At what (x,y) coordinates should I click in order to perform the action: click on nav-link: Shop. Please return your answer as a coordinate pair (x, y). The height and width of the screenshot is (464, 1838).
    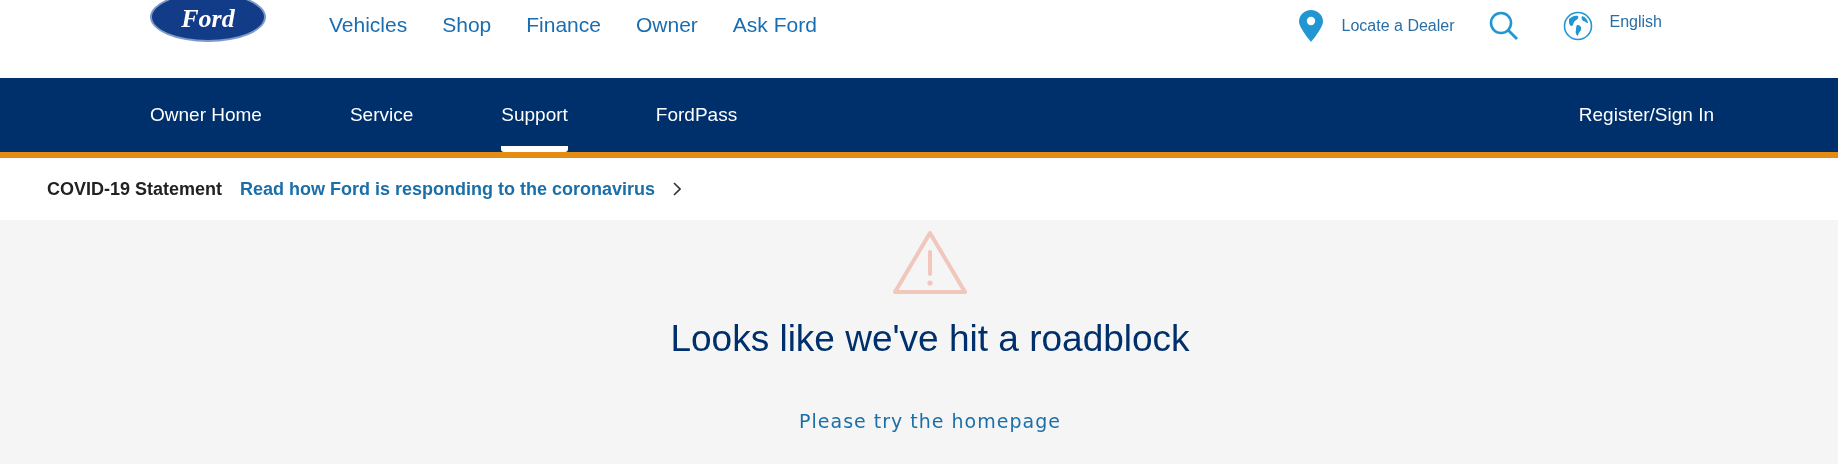
    Looking at the image, I should click on (467, 25).